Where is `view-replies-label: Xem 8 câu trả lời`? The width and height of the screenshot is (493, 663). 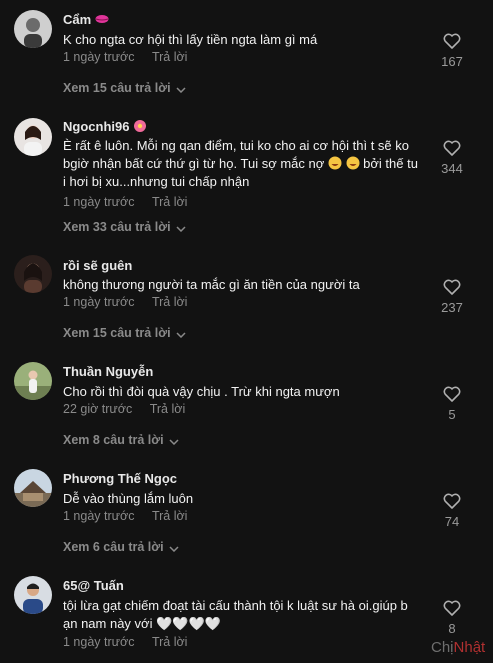 view-replies-label: Xem 8 câu trả lời is located at coordinates (113, 440).